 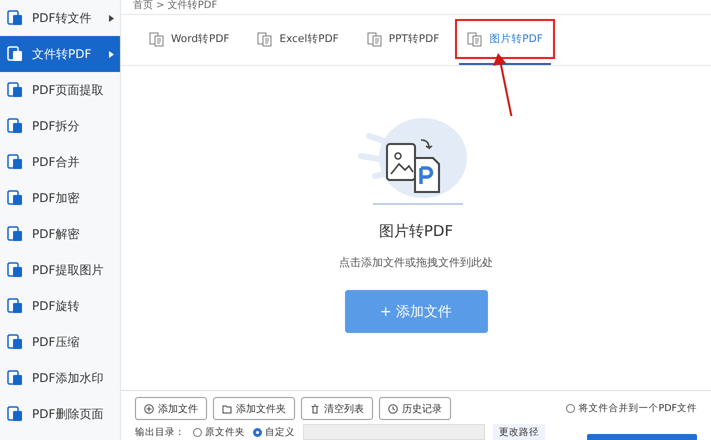 I want to click on change-path-button: 更改路径, so click(x=519, y=432).